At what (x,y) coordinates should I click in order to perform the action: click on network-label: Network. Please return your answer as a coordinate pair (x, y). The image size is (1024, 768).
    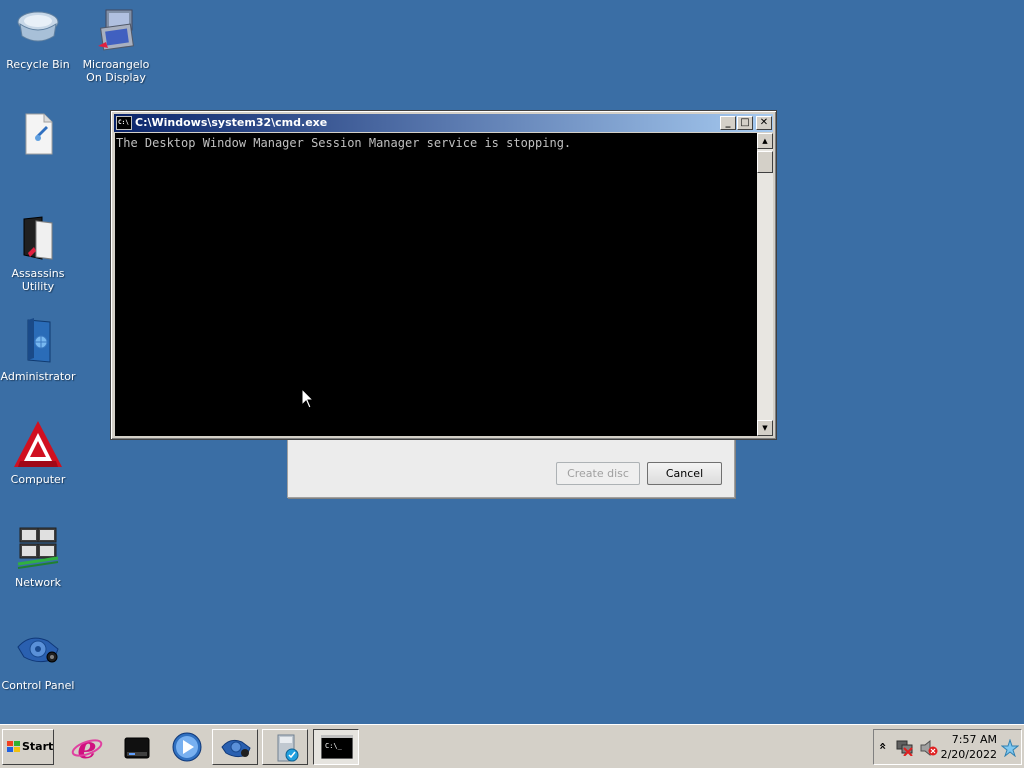
    Looking at the image, I should click on (38, 582).